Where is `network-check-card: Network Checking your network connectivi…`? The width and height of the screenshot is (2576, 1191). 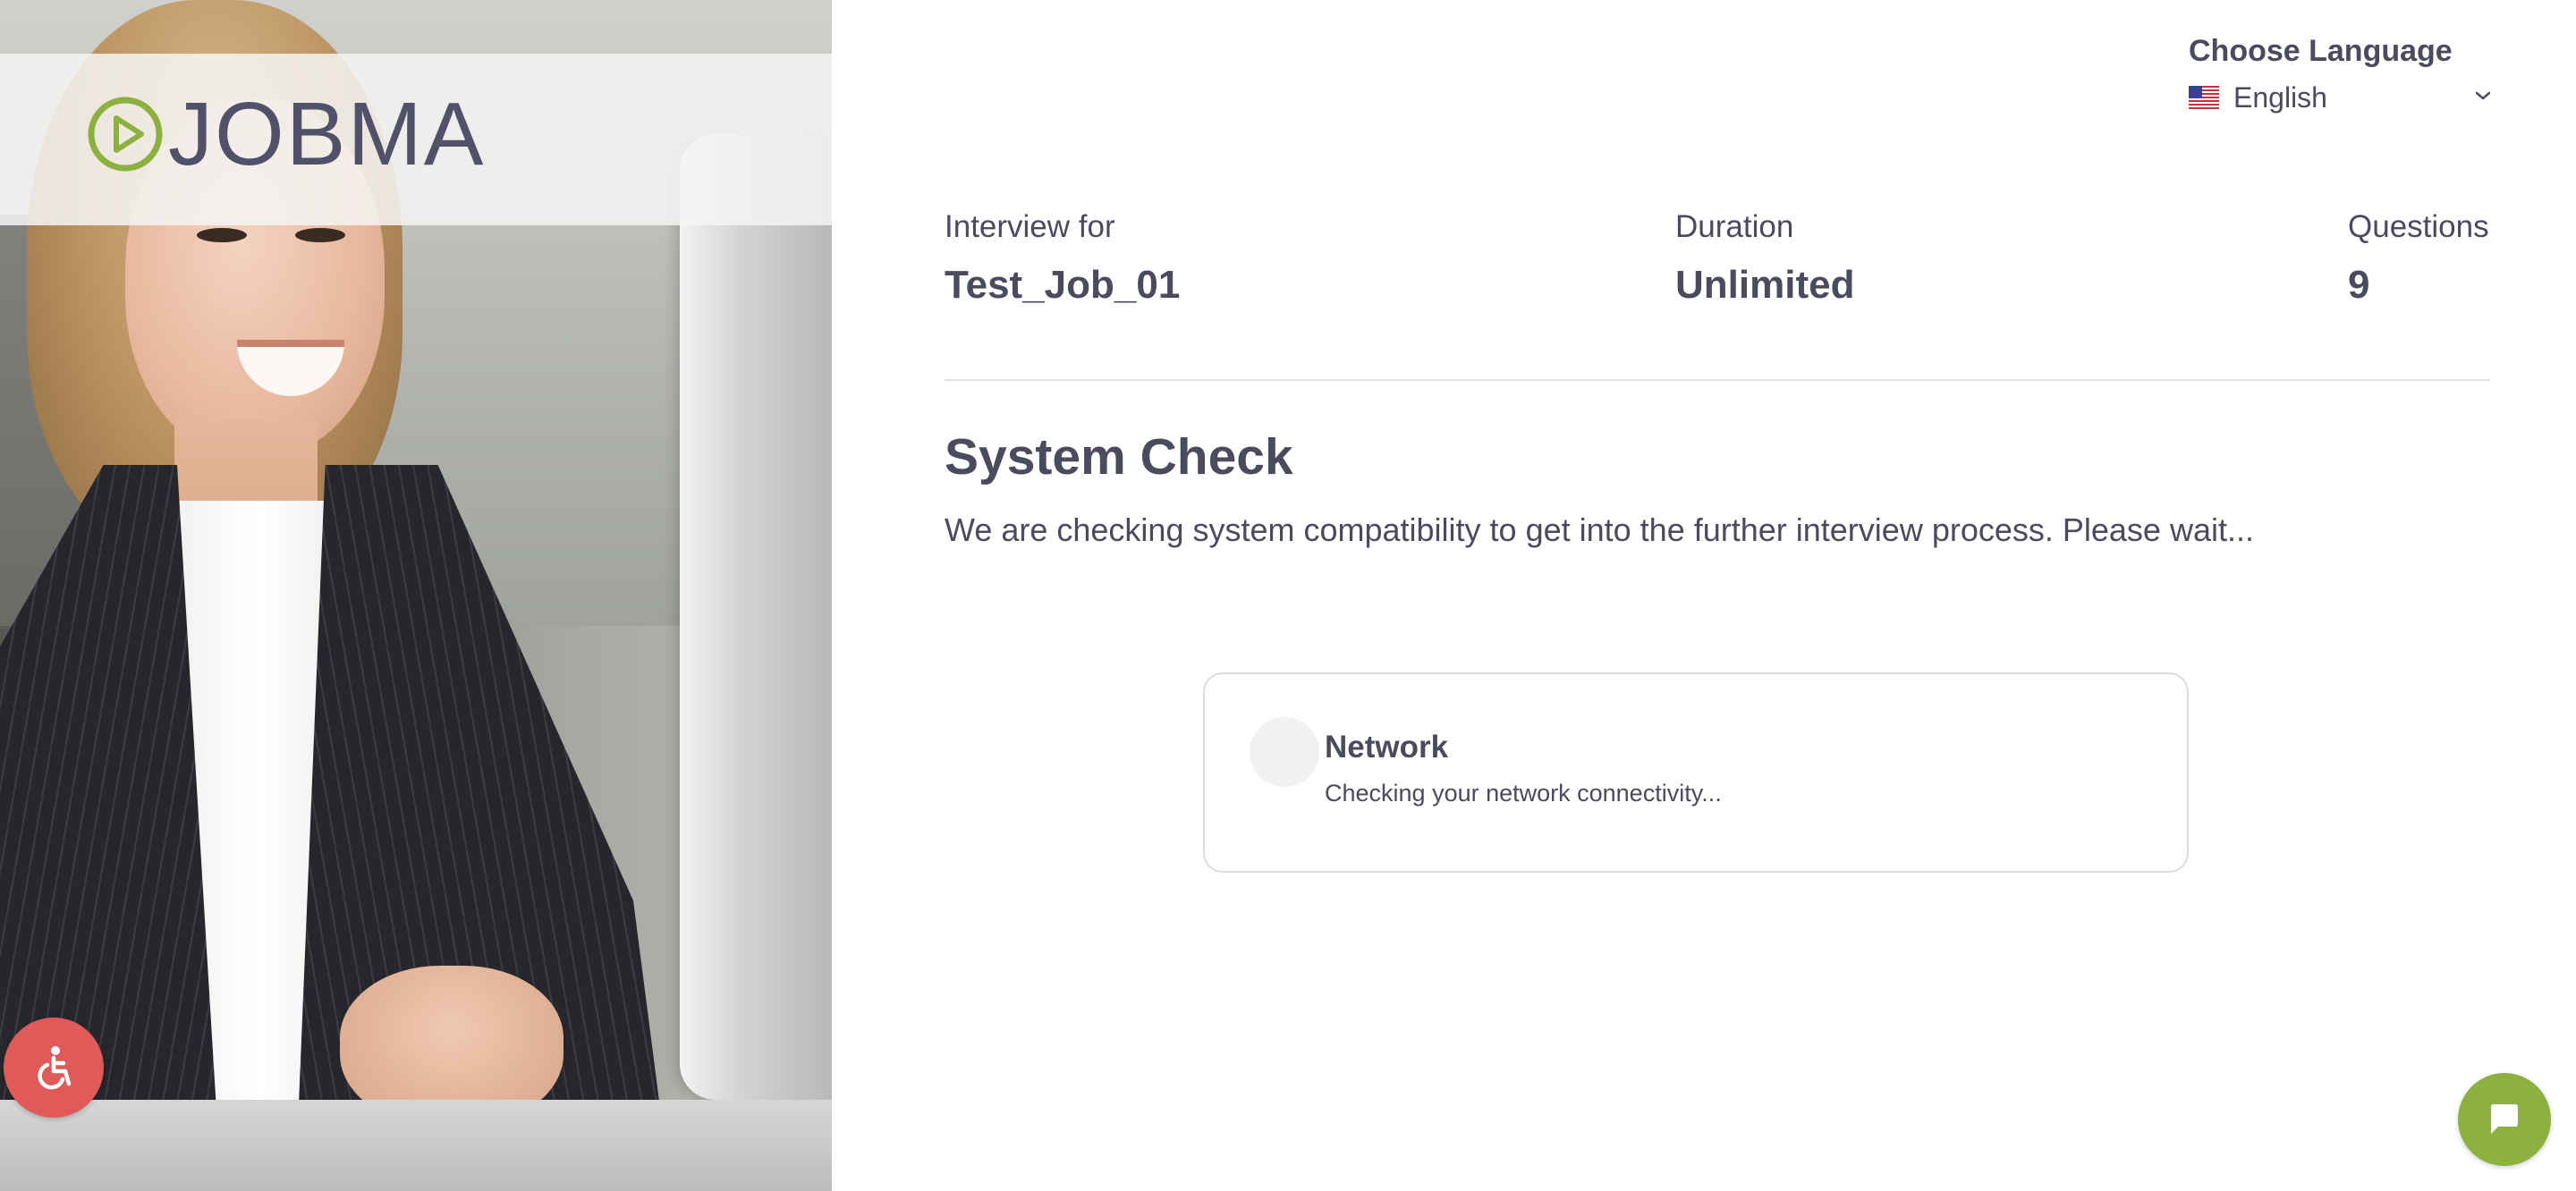 network-check-card: Network Checking your network connectivi… is located at coordinates (1696, 772).